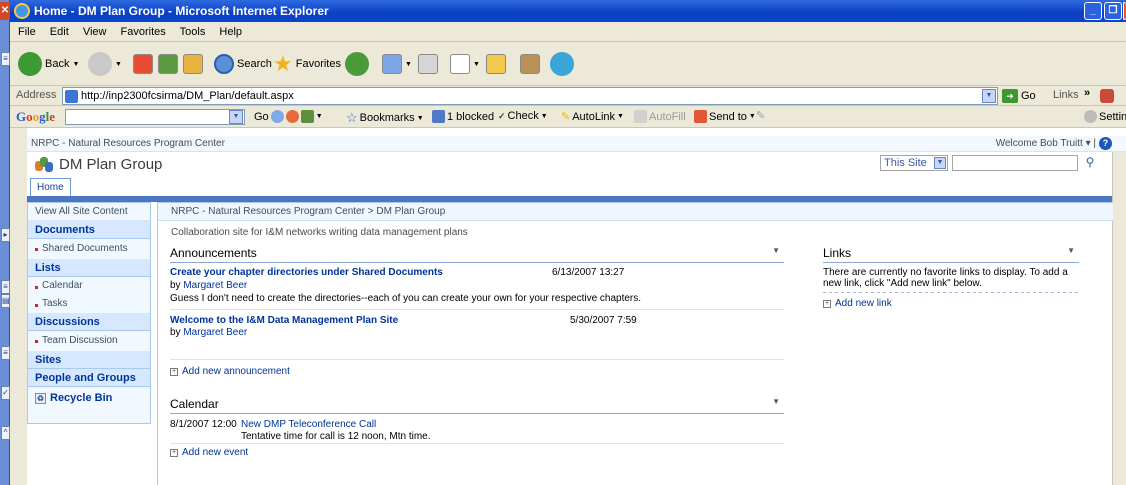  I want to click on menu-edit: Edit, so click(59, 32).